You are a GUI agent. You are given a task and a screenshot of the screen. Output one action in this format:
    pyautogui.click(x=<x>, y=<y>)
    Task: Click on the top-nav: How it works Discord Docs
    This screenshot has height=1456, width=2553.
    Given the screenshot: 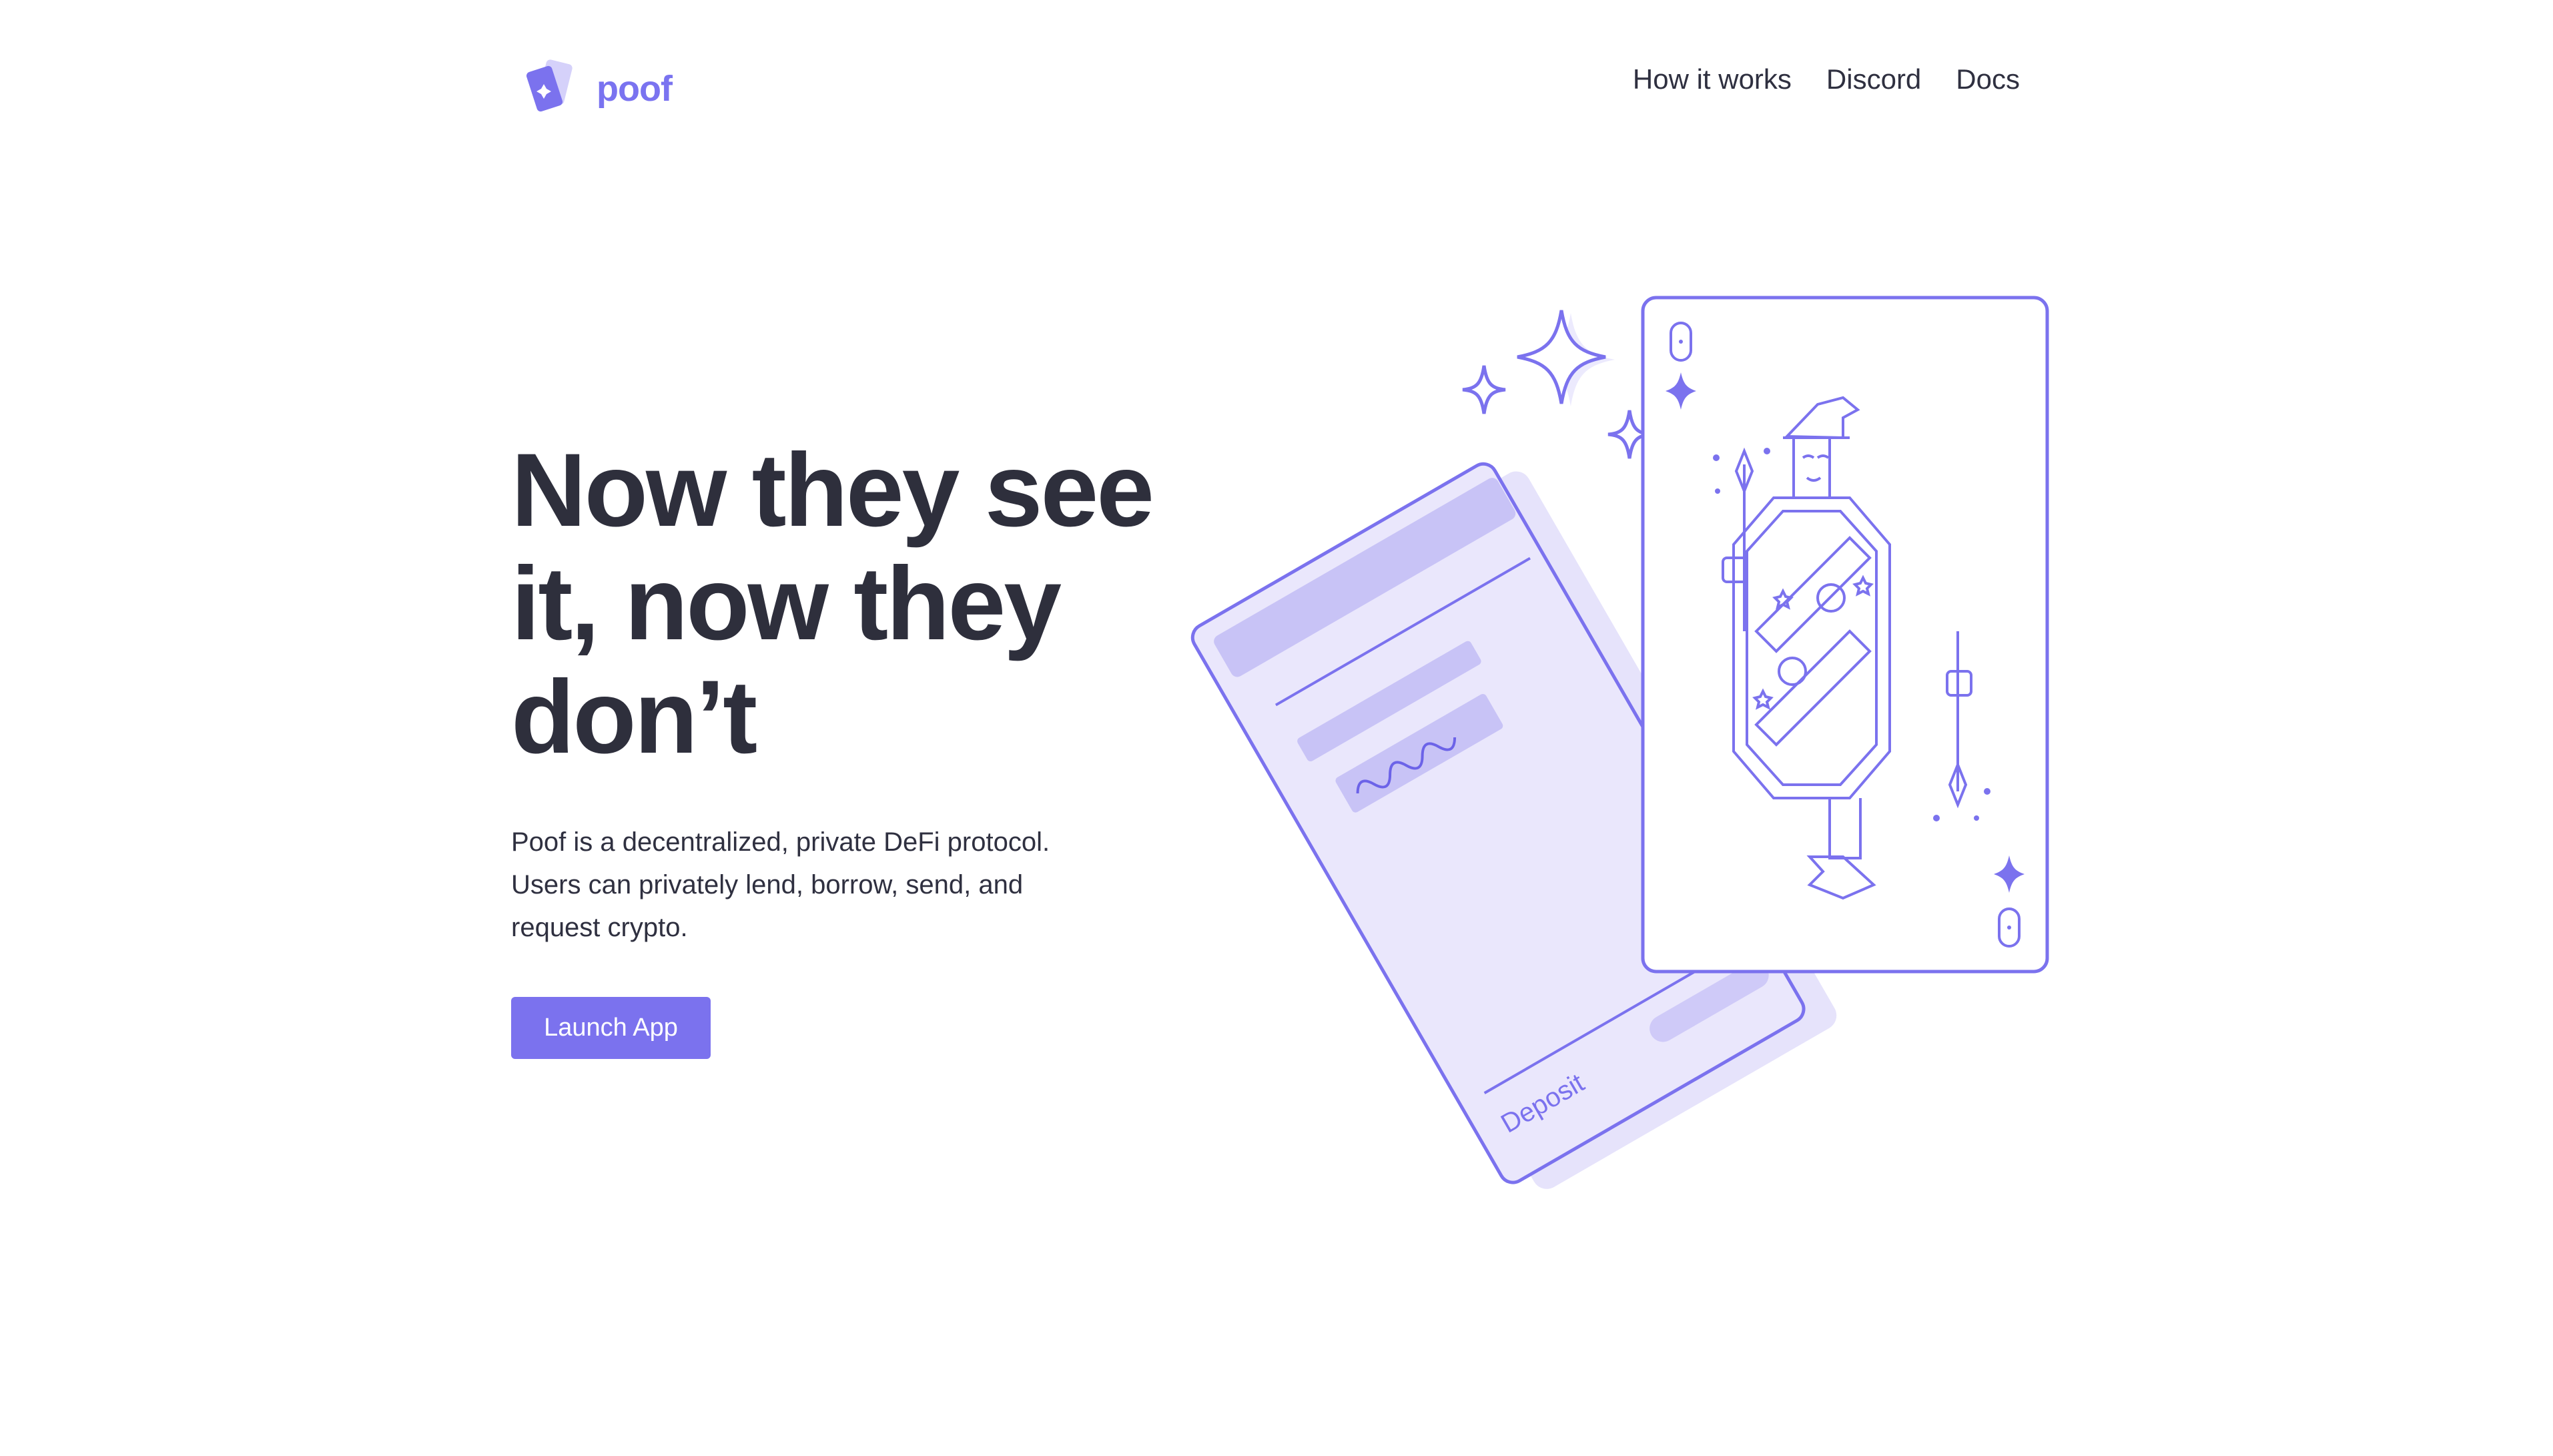 What is the action you would take?
    pyautogui.click(x=1826, y=79)
    